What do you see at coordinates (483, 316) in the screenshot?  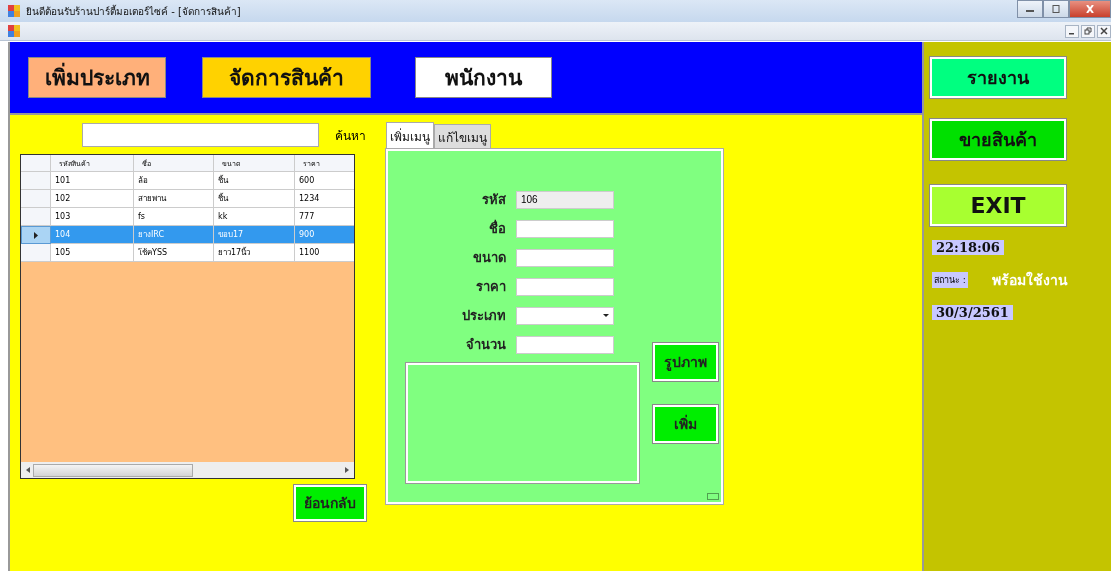 I see `field-label: ประเภท` at bounding box center [483, 316].